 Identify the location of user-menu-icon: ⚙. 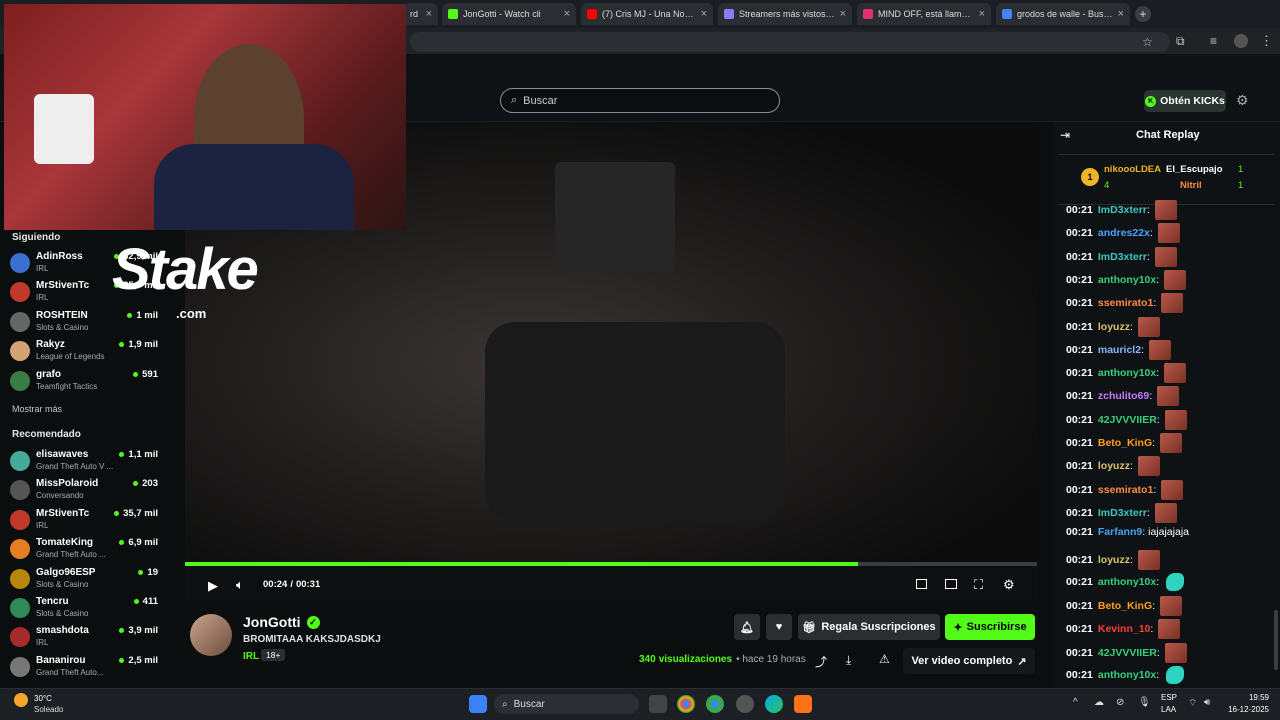
(1242, 100).